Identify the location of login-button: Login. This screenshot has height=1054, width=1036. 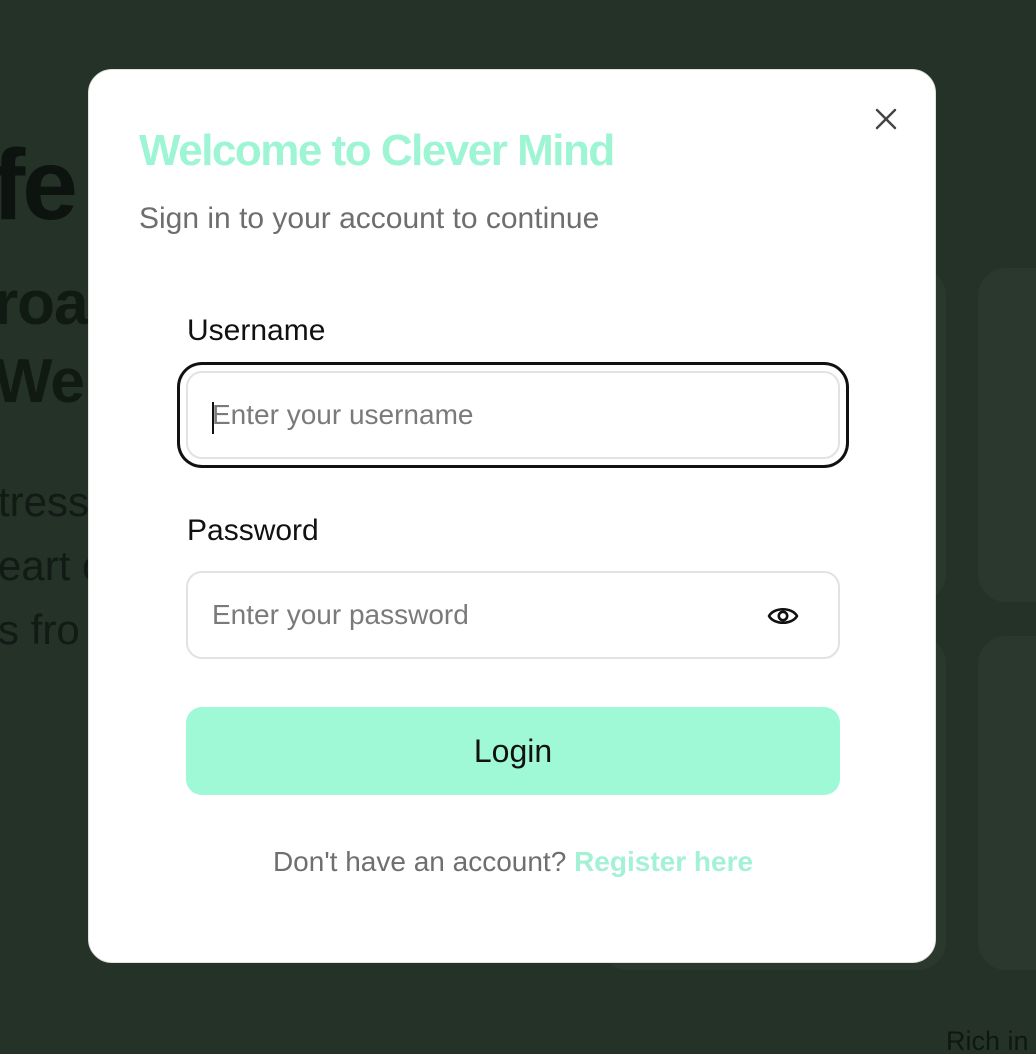
(513, 751).